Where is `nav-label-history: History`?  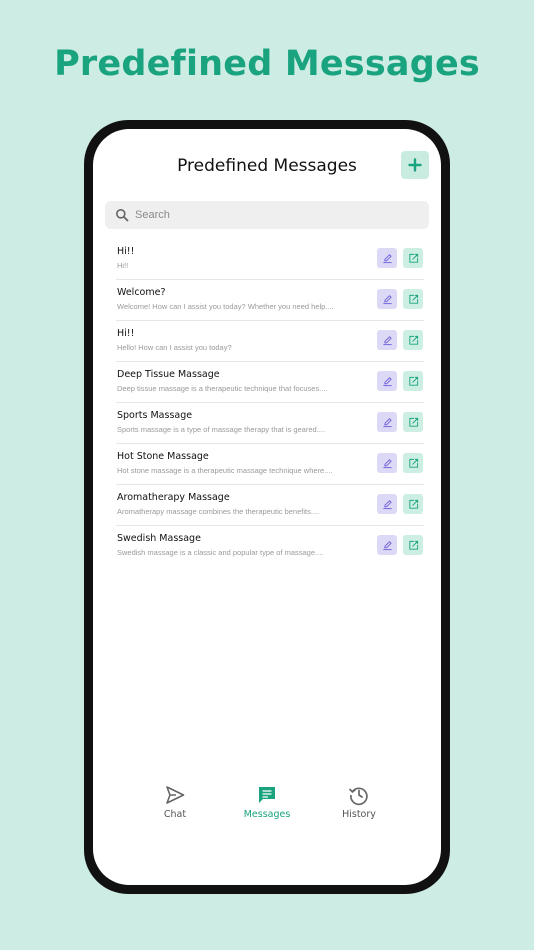
nav-label-history: History is located at coordinates (359, 814).